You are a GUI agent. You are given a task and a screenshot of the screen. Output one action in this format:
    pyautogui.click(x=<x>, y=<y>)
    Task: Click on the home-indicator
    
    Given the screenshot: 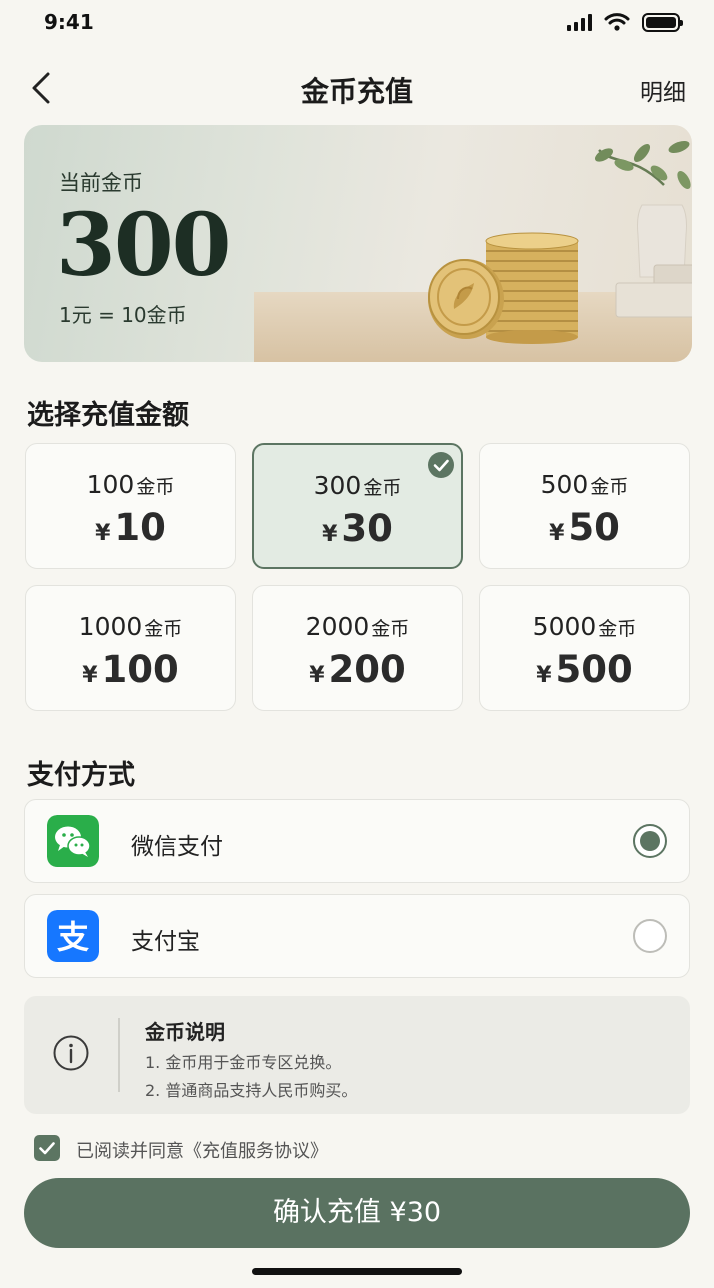 What is the action you would take?
    pyautogui.click(x=357, y=1271)
    